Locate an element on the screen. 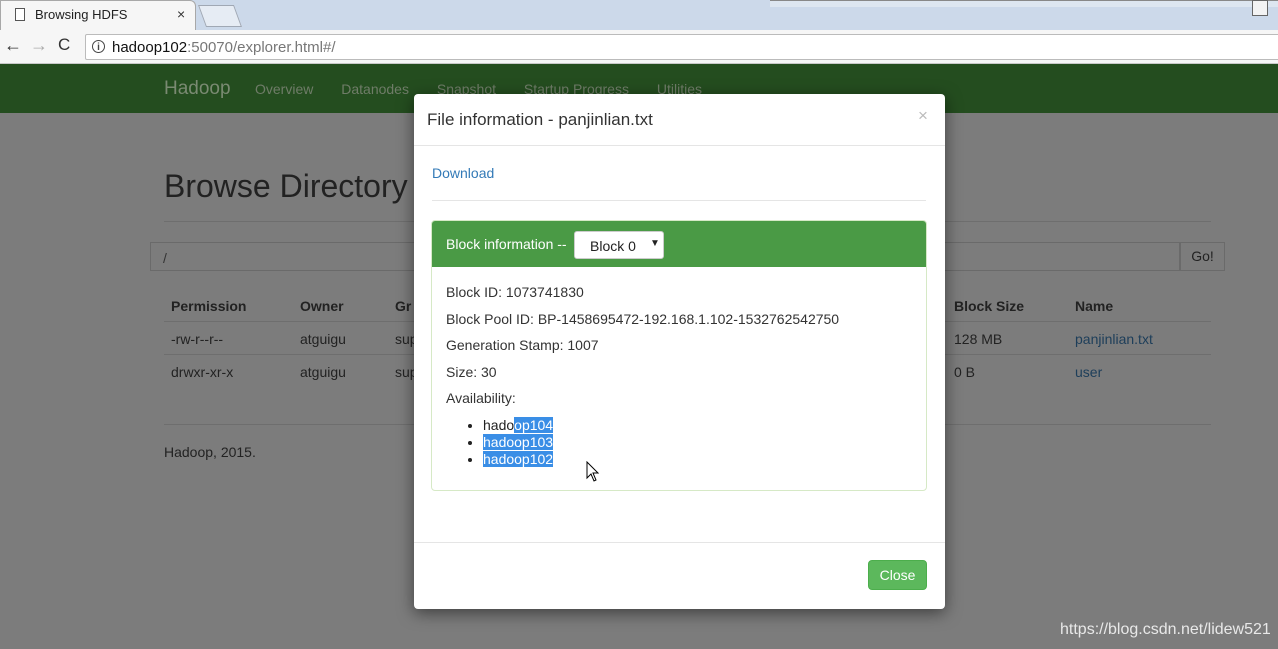  row-0-permission: -rw-r--r-- is located at coordinates (197, 339).